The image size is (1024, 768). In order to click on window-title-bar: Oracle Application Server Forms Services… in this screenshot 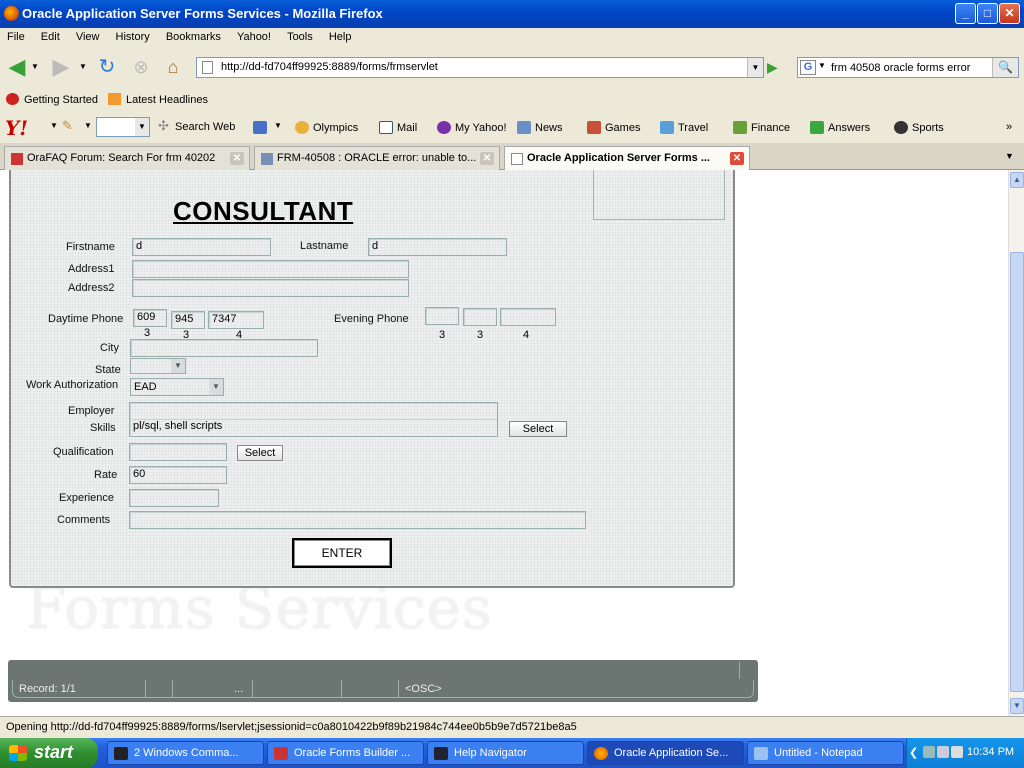, I will do `click(512, 14)`.